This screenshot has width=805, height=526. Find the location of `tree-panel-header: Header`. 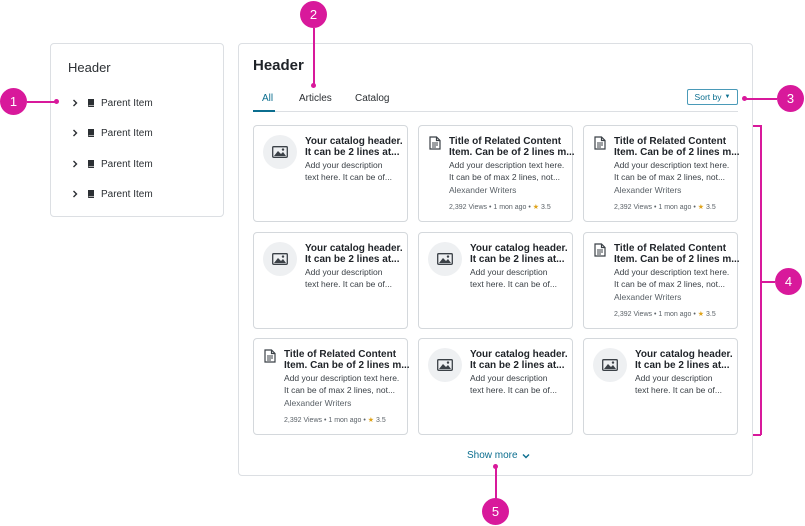

tree-panel-header: Header is located at coordinates (89, 67).